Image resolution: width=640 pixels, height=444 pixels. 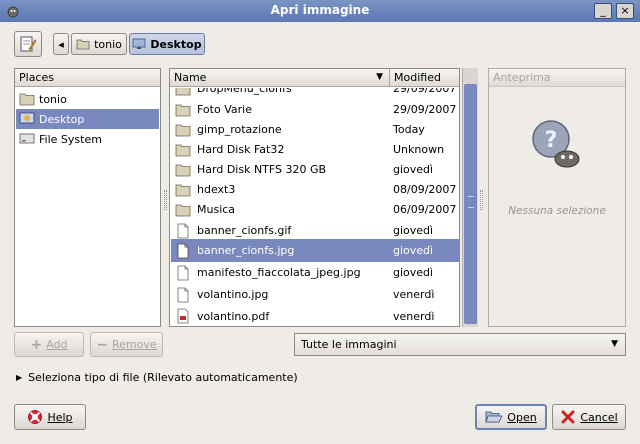 I want to click on cancel-button-label: Cancel, so click(x=599, y=417).